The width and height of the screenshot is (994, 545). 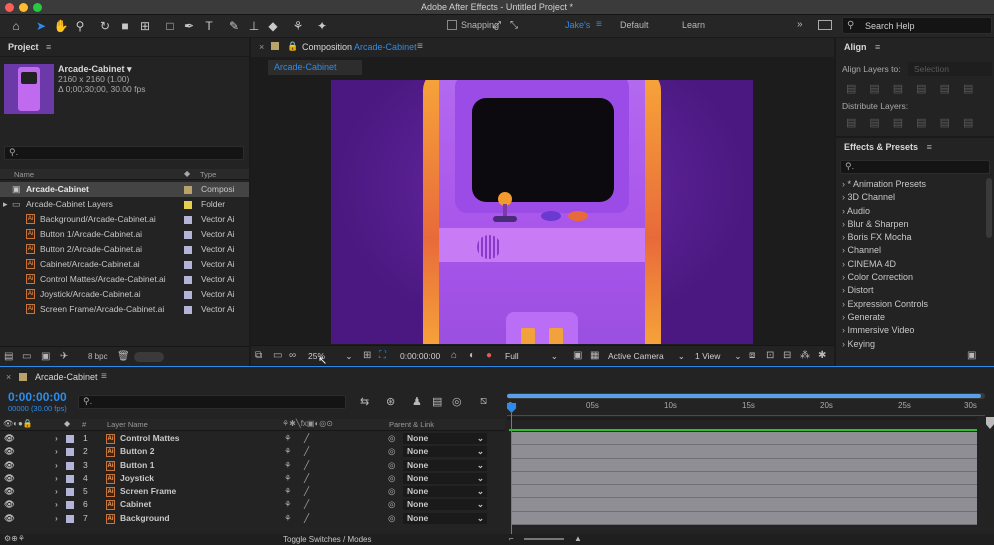 I want to click on puppet-pin-tool-icon: ✦, so click(x=322, y=26).